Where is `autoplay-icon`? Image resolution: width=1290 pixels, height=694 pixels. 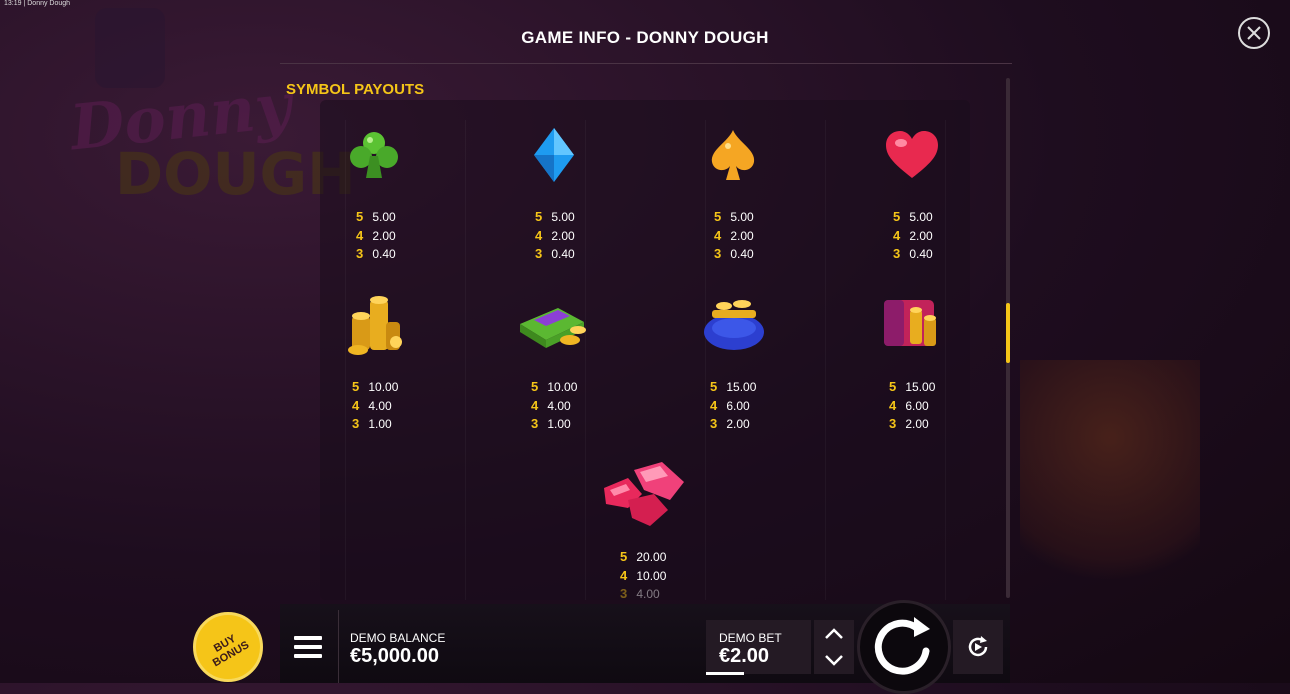 autoplay-icon is located at coordinates (978, 646).